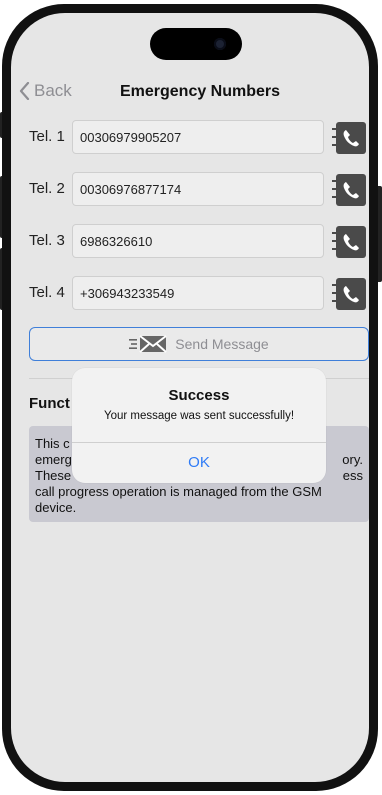  What do you see at coordinates (352, 459) in the screenshot?
I see `description-line-end: ory.` at bounding box center [352, 459].